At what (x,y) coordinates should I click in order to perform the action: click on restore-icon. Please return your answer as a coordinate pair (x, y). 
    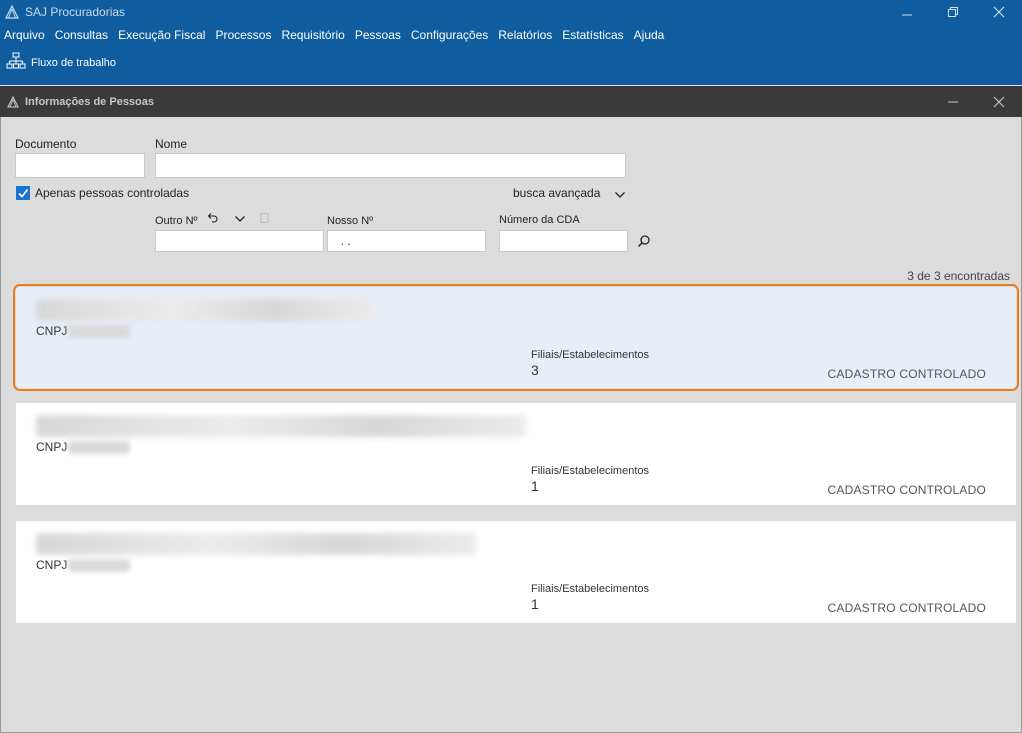
    Looking at the image, I should click on (953, 12).